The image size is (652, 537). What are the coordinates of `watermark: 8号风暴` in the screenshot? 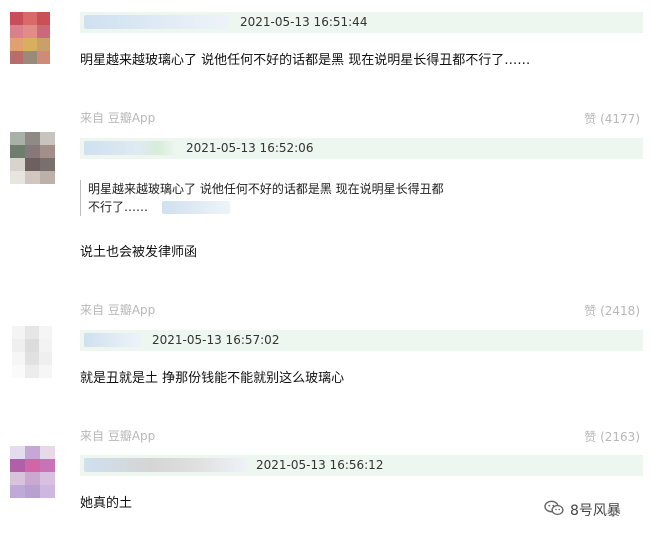 It's located at (582, 510).